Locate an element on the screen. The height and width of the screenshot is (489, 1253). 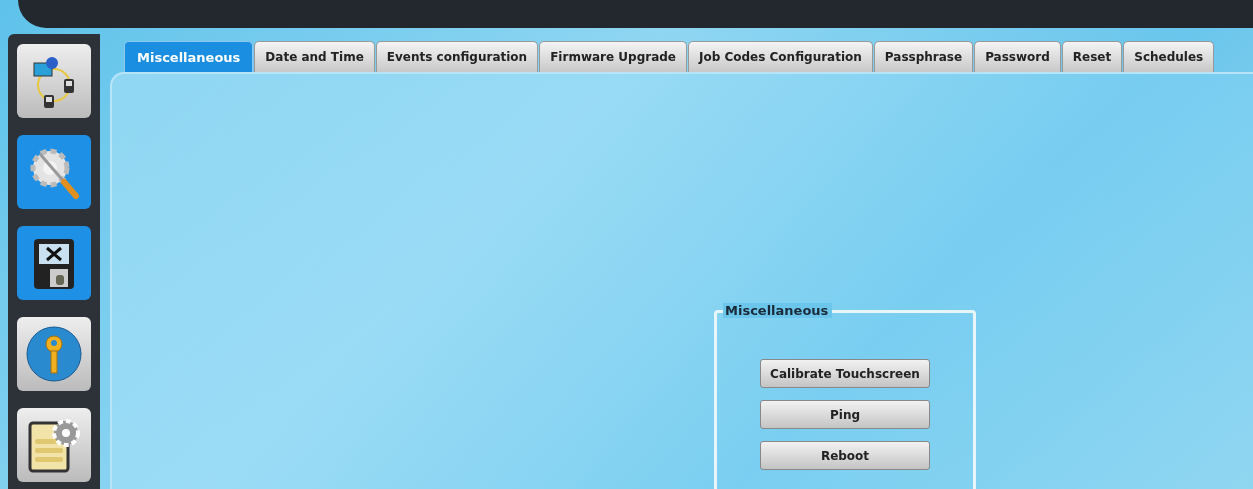
tab: Schedules is located at coordinates (1169, 56).